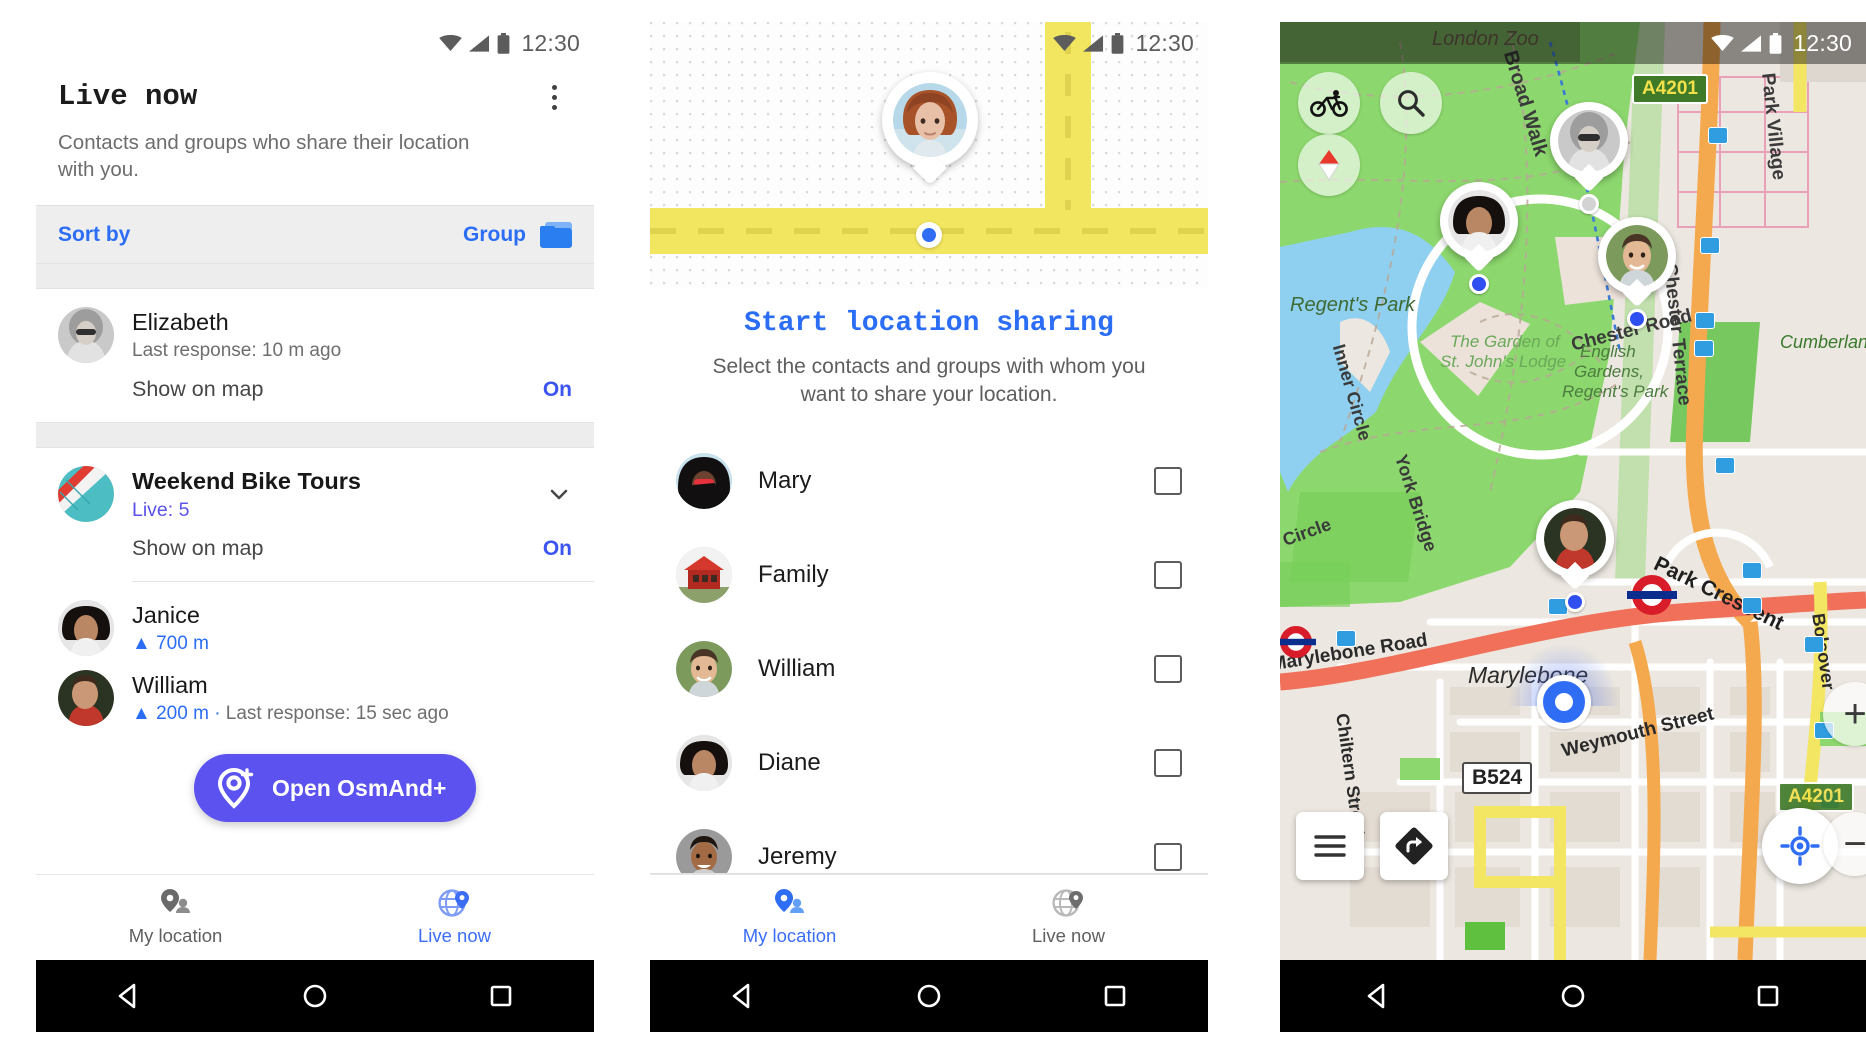  Describe the element at coordinates (315, 330) in the screenshot. I see `list-item: Elizabeth Last response: 10 m ago` at that location.